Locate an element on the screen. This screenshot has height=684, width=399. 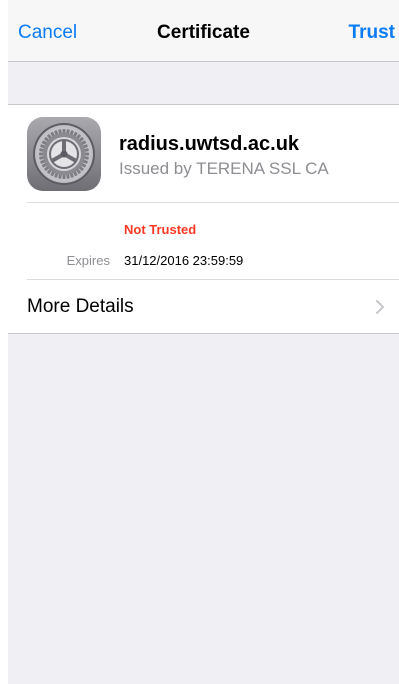
chevron-right-icon is located at coordinates (380, 307).